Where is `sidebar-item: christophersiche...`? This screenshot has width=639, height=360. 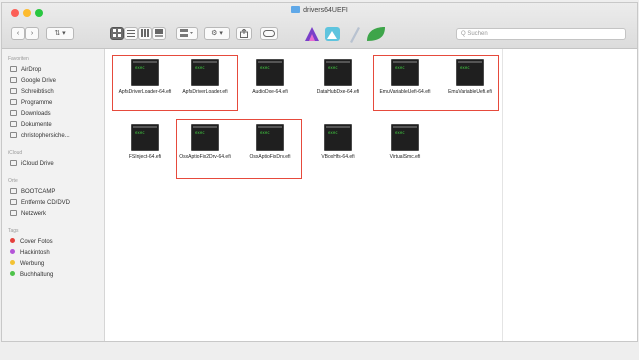 sidebar-item: christophersiche... is located at coordinates (40, 136).